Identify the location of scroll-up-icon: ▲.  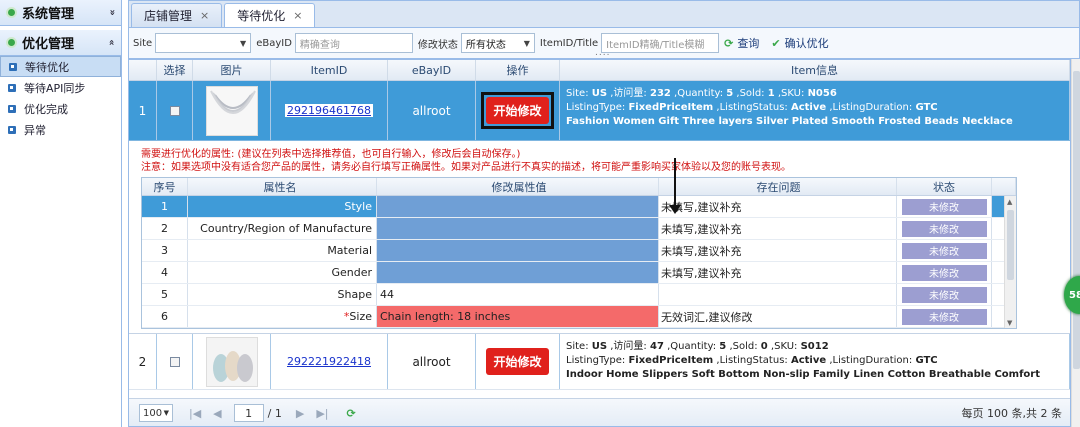
(1009, 202).